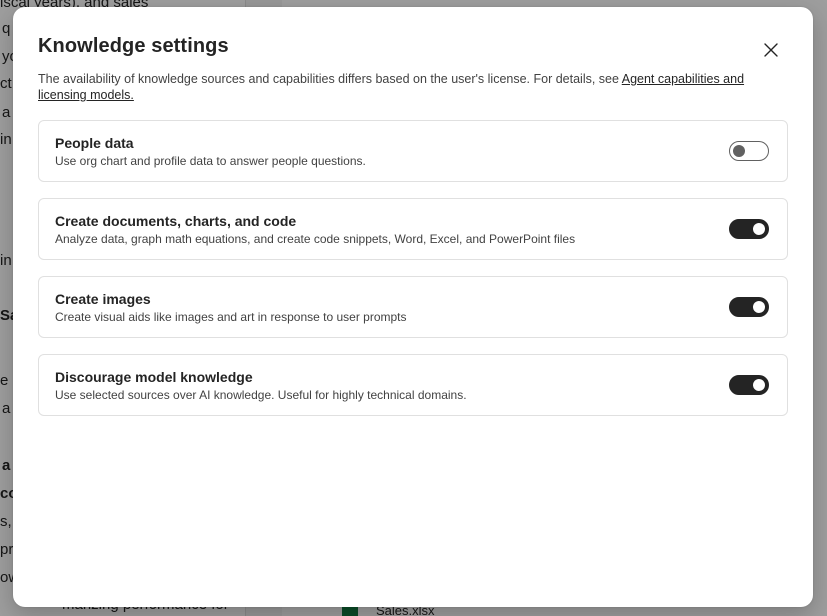 This screenshot has width=827, height=616. What do you see at coordinates (7, 549) in the screenshot?
I see `background-text: pr` at bounding box center [7, 549].